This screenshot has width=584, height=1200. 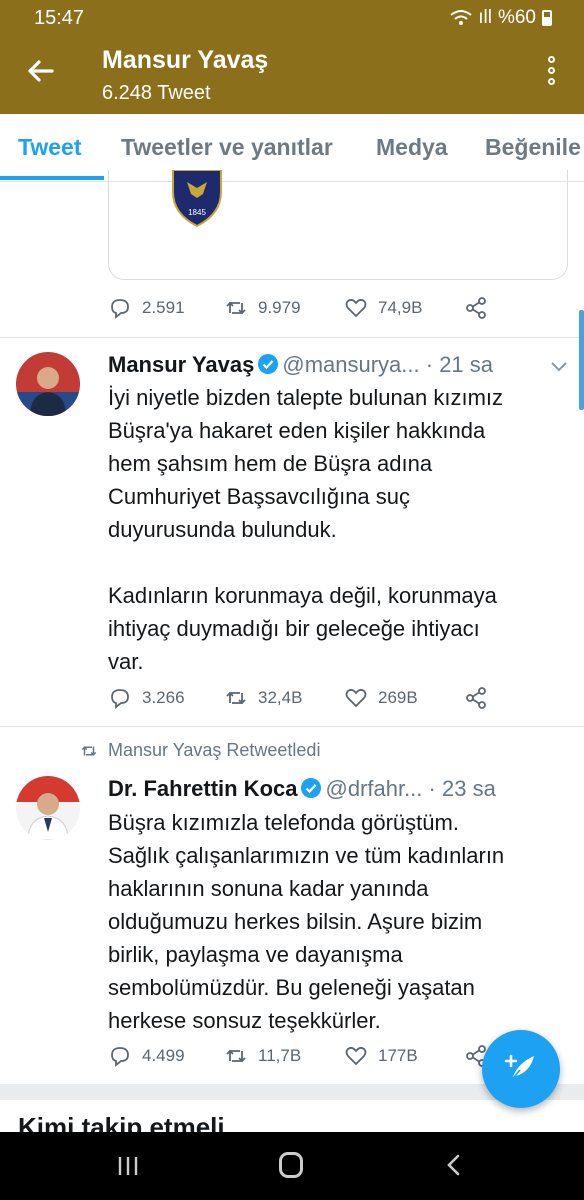 I want to click on reply-button: 4.499, so click(x=146, y=1056).